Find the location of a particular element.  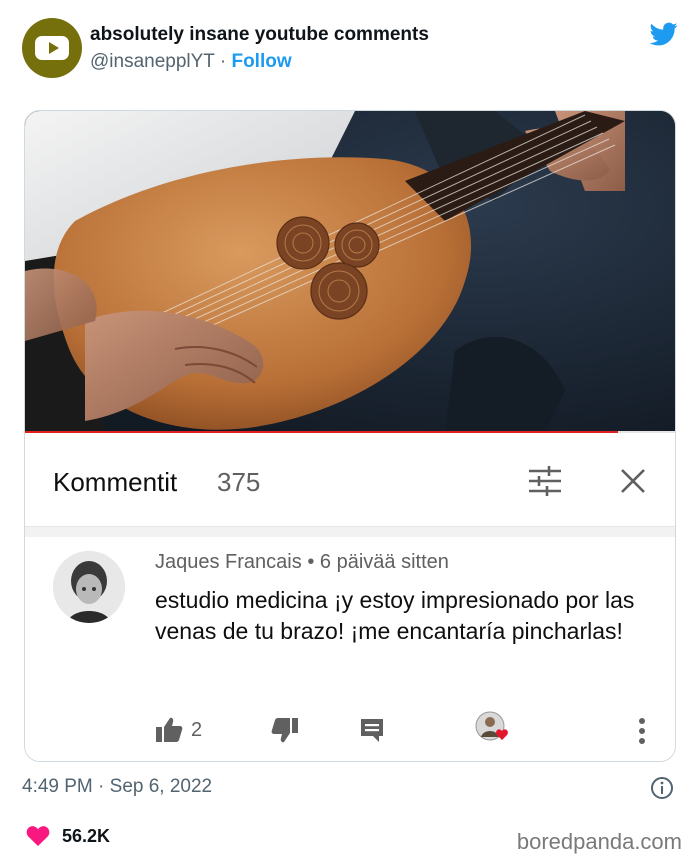

section-divider is located at coordinates (350, 532).